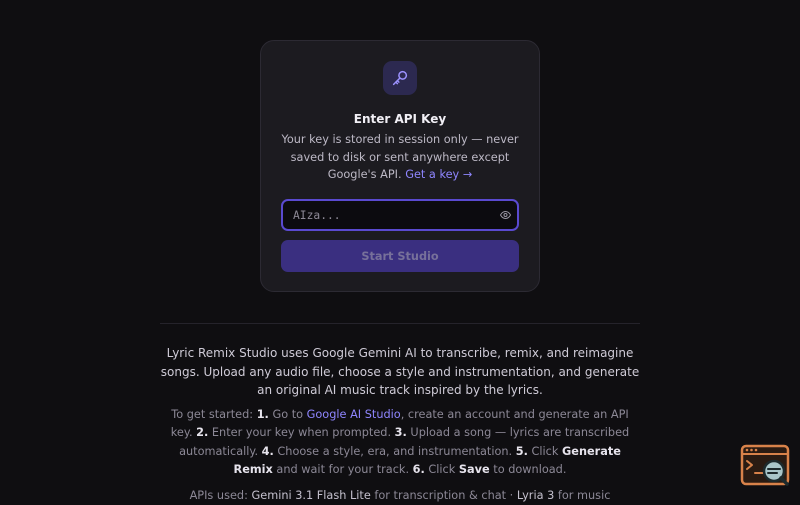  What do you see at coordinates (400, 433) in the screenshot?
I see `step-number: 3.` at bounding box center [400, 433].